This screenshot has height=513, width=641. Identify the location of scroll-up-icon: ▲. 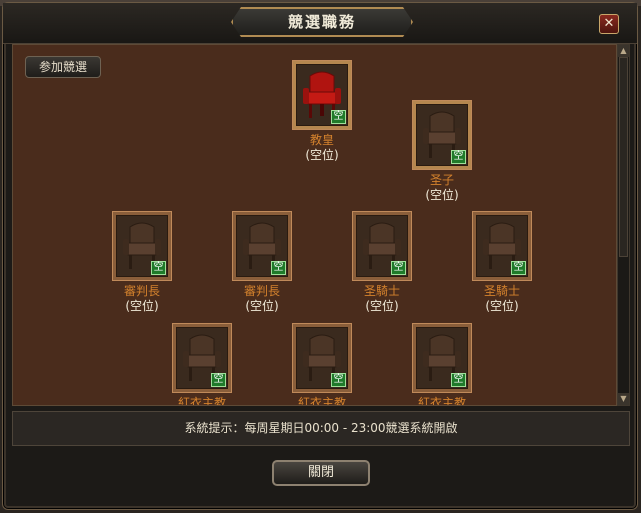
(623, 51).